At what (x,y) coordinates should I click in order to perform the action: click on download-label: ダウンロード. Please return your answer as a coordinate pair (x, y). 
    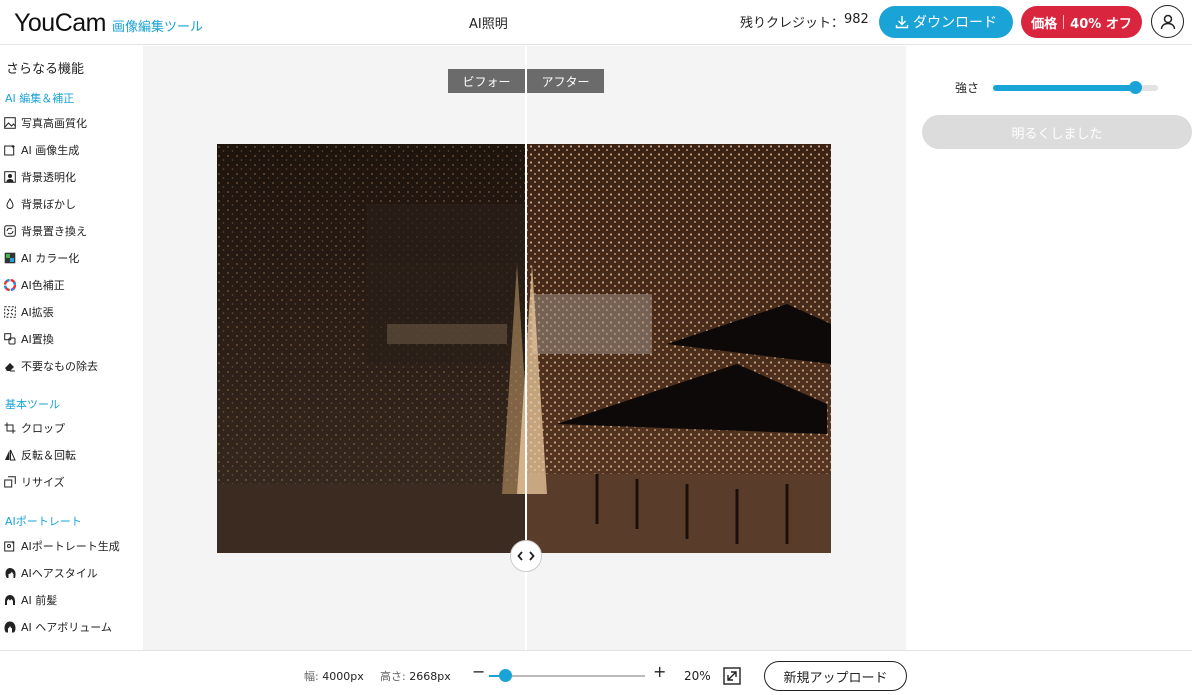
    Looking at the image, I should click on (955, 23).